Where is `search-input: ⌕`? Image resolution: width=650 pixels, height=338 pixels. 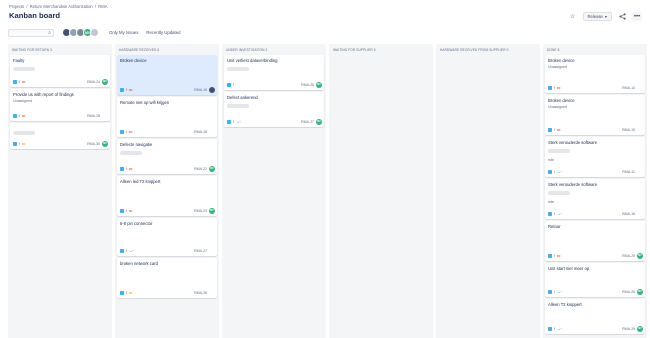 search-input: ⌕ is located at coordinates (31, 32).